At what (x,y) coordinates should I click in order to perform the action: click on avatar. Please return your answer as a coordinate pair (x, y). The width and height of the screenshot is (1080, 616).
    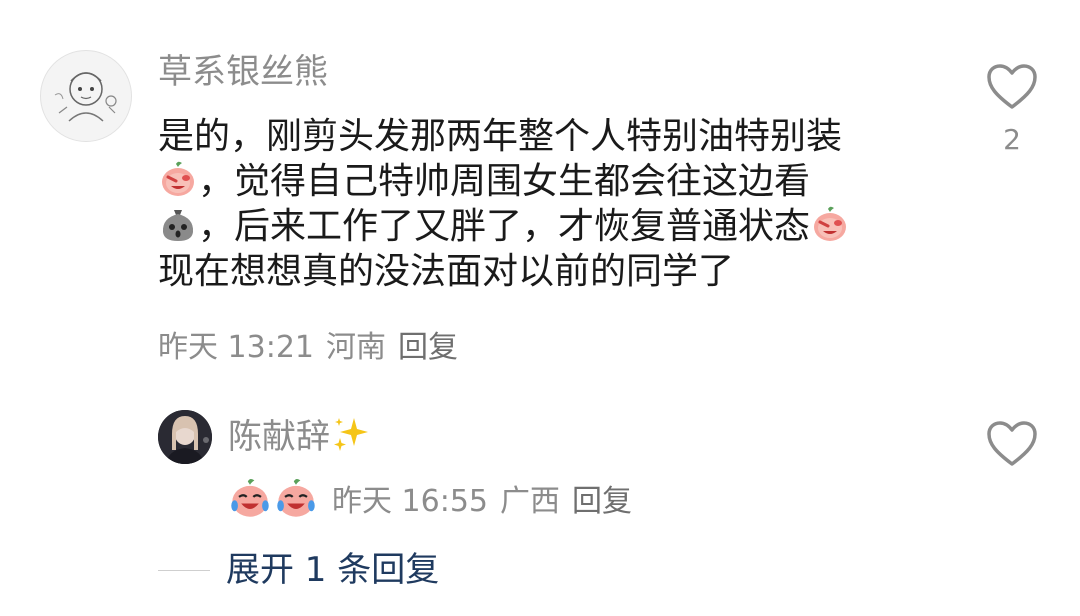
    Looking at the image, I should click on (86, 96).